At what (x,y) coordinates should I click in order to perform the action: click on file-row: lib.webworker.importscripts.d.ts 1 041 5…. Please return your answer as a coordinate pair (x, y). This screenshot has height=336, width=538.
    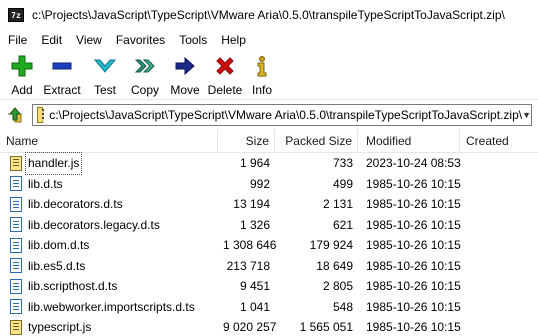
    Looking at the image, I should click on (269, 307).